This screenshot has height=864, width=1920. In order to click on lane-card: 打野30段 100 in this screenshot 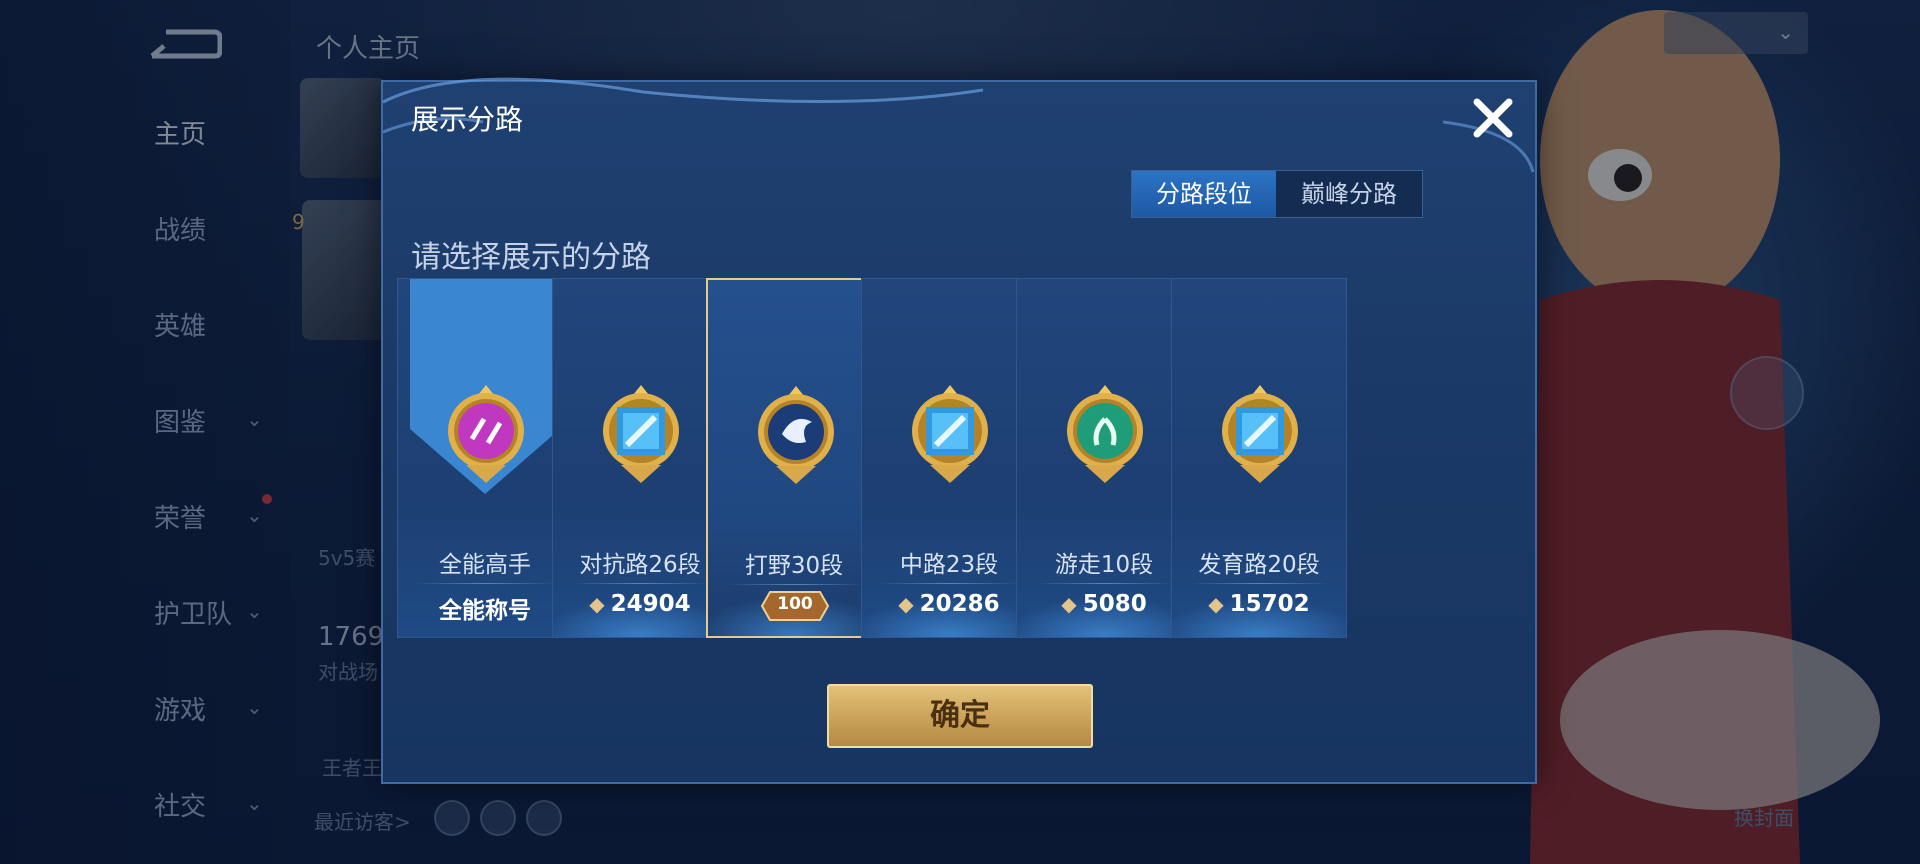, I will do `click(794, 458)`.